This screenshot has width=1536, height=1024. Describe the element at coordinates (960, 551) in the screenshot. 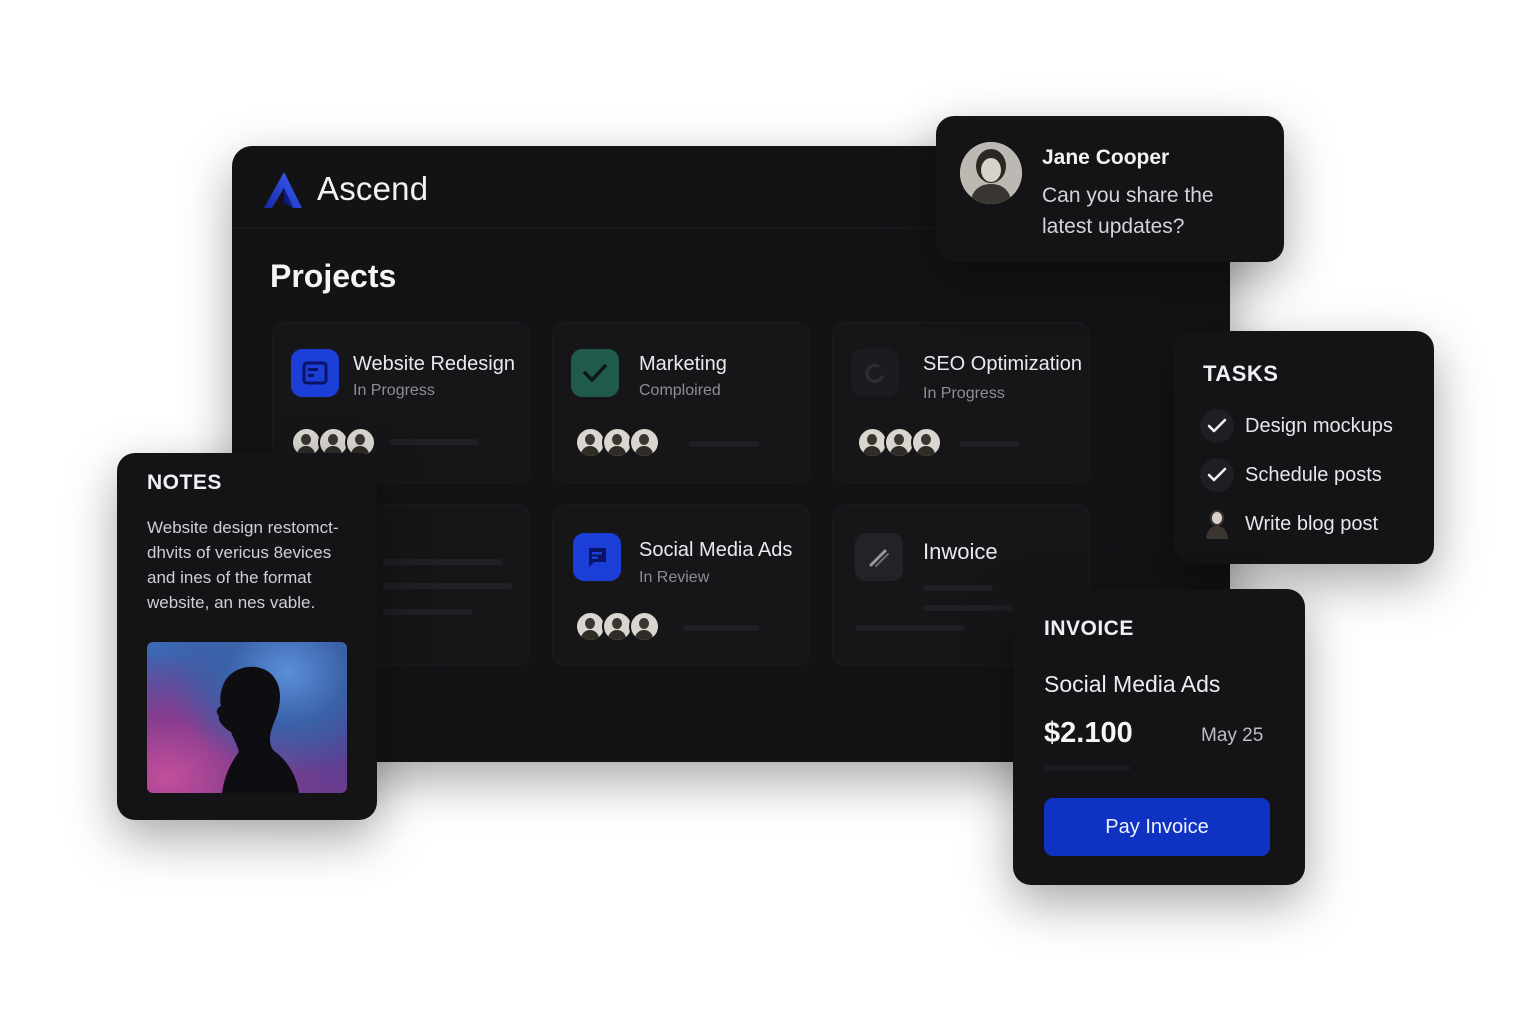

I see `project-title: Inwoice` at that location.